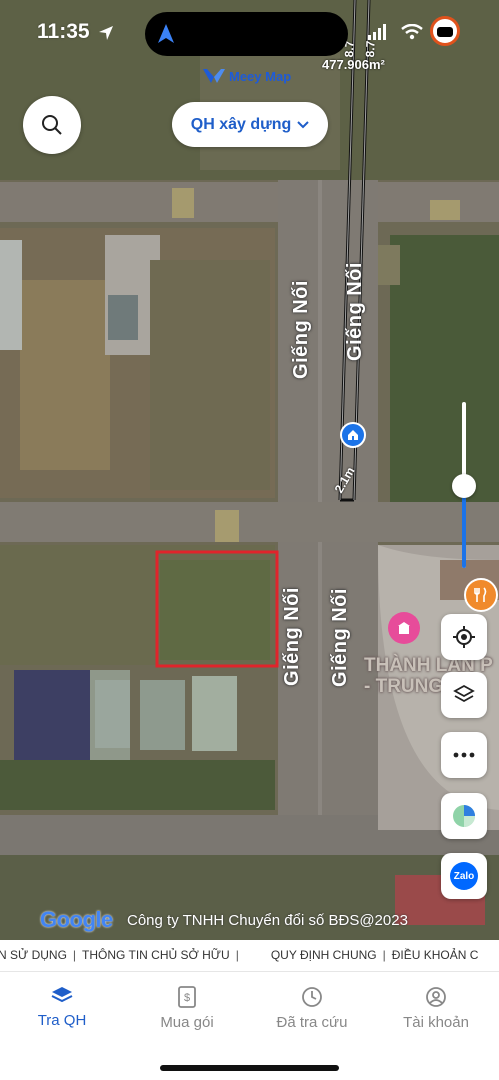 Image resolution: width=499 pixels, height=1080 pixels. What do you see at coordinates (377, 32) in the screenshot?
I see `signal-icon` at bounding box center [377, 32].